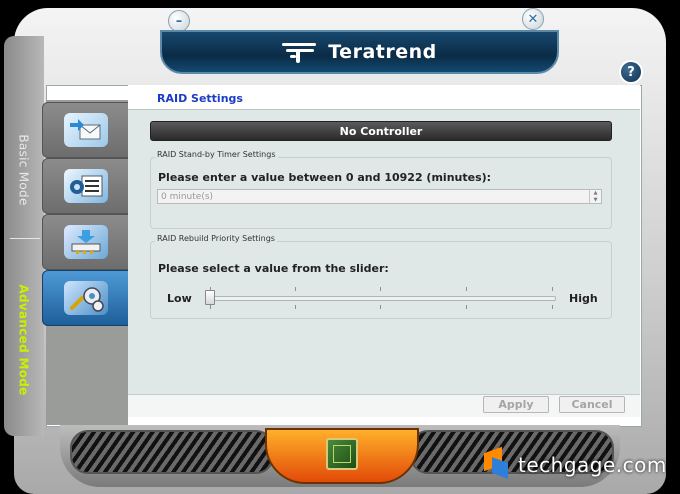 The width and height of the screenshot is (680, 494). I want to click on standby-timer-value: 0 minute(s), so click(187, 196).